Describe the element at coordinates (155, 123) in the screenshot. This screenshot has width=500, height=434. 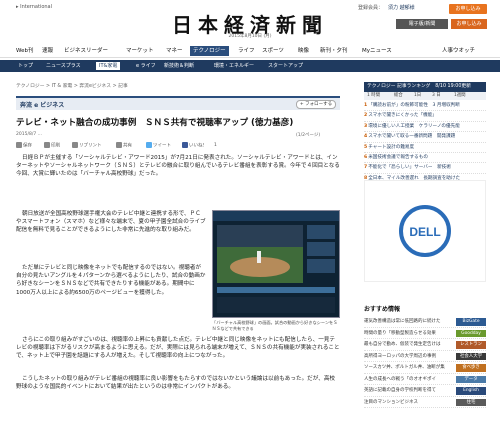
I see `article-title: テレビ・ネット融合の成功事例 ＳＮＳ共有で視聴率アップ (徳力基彦)` at that location.